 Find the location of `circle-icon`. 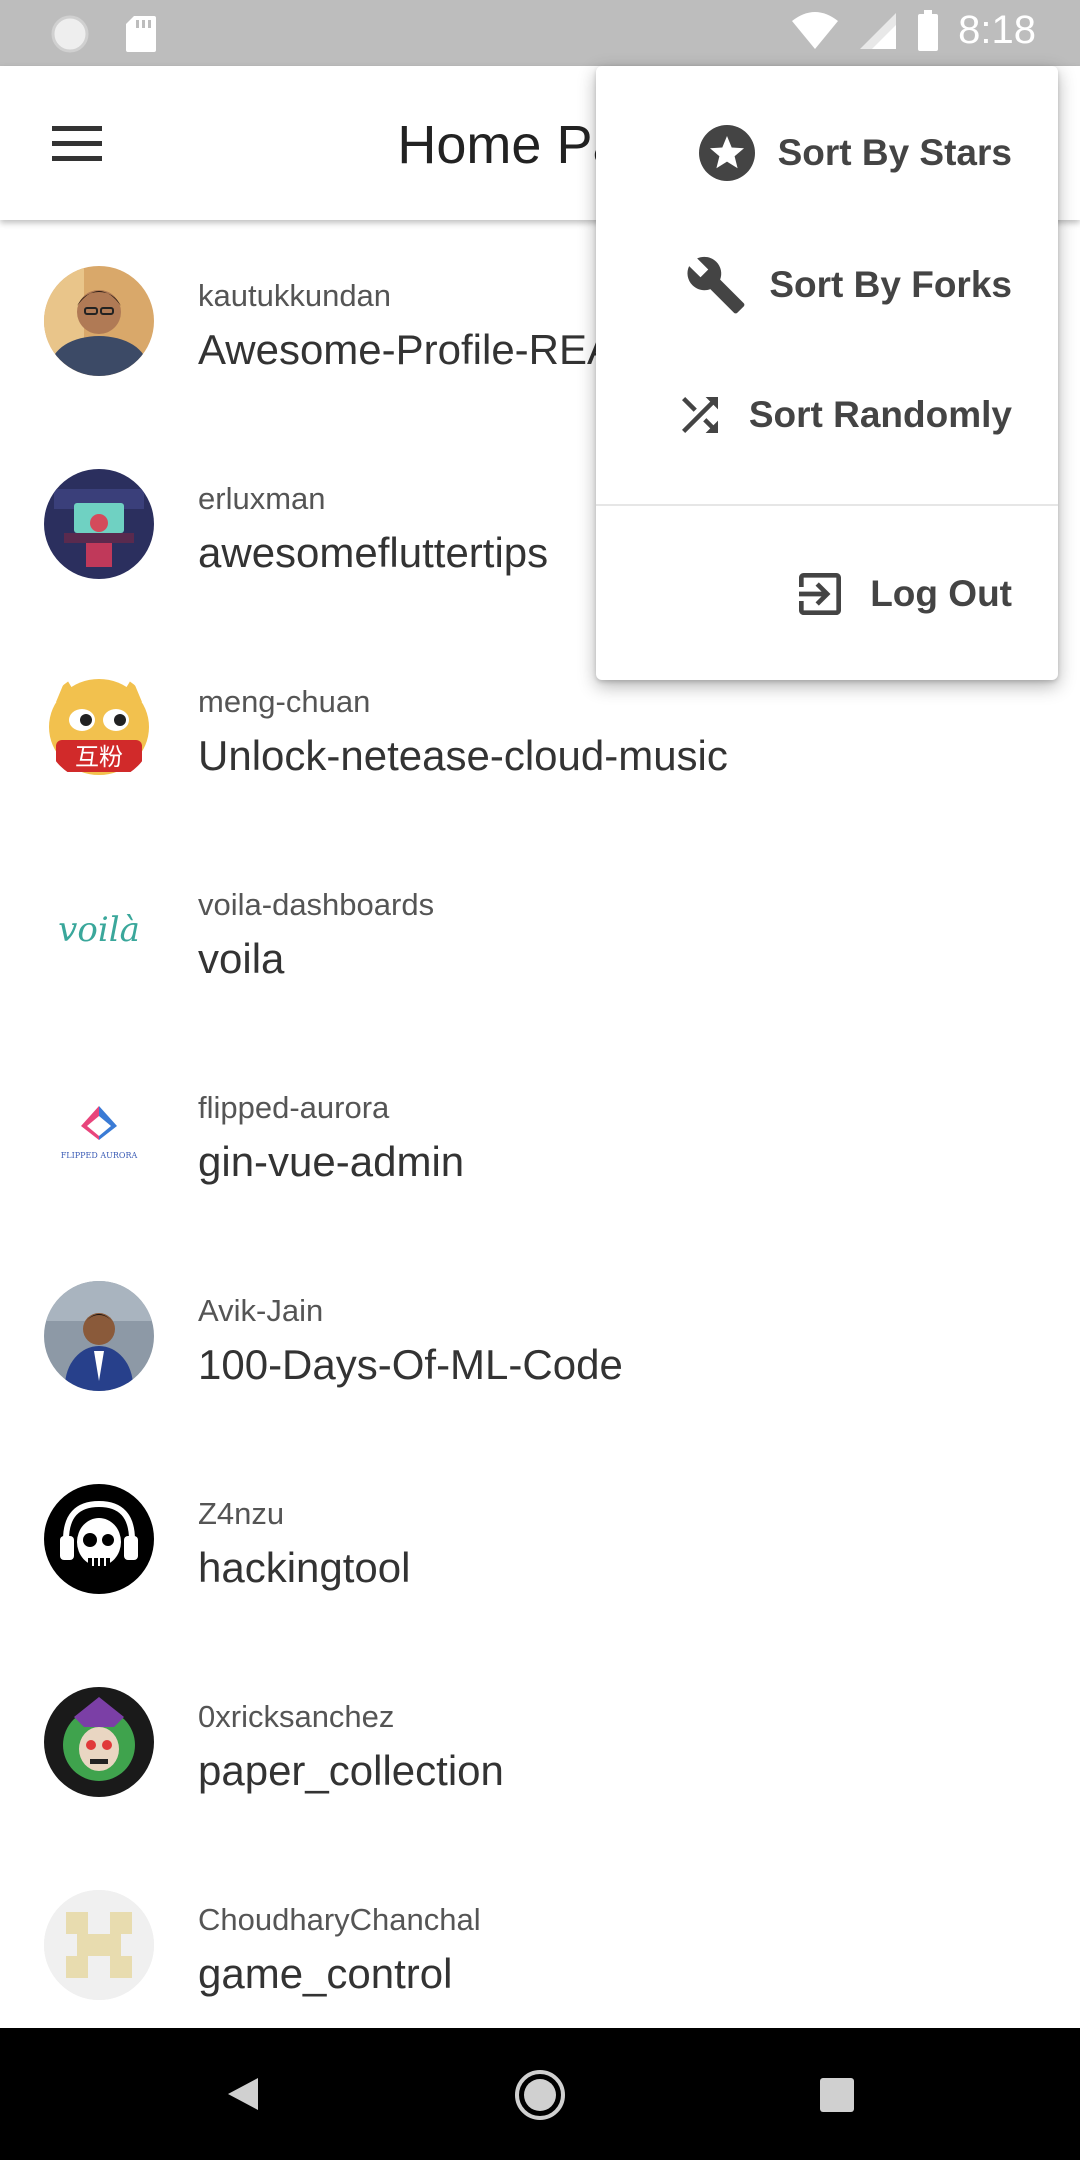

circle-icon is located at coordinates (70, 34).